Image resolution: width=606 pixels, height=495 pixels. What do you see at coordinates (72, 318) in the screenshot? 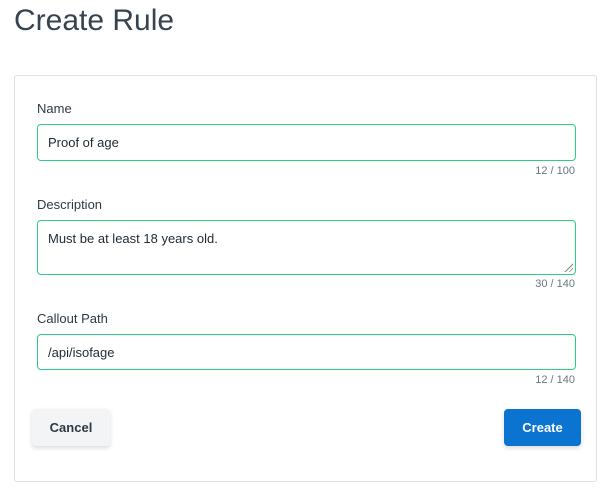
I see `callout-path-label: Callout Path` at bounding box center [72, 318].